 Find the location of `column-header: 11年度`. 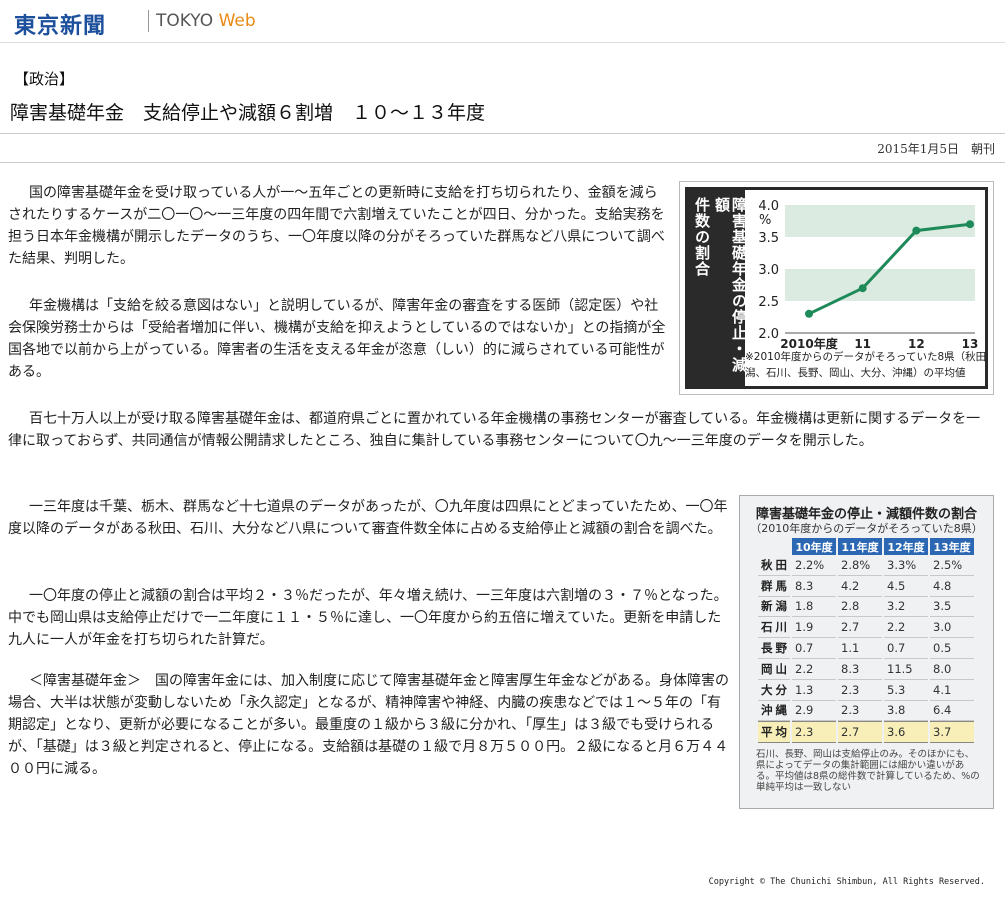

column-header: 11年度 is located at coordinates (860, 546).